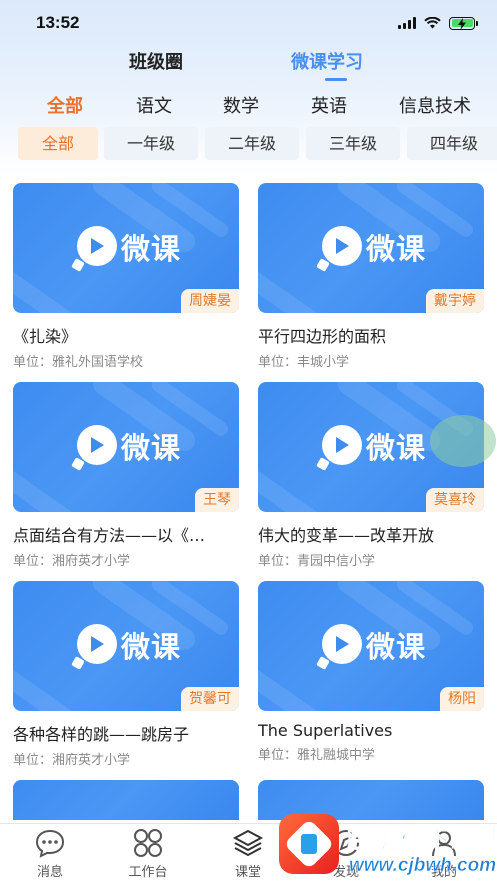 The image size is (497, 883). I want to click on video-thumbnail: 微课 周婕晏, so click(126, 248).